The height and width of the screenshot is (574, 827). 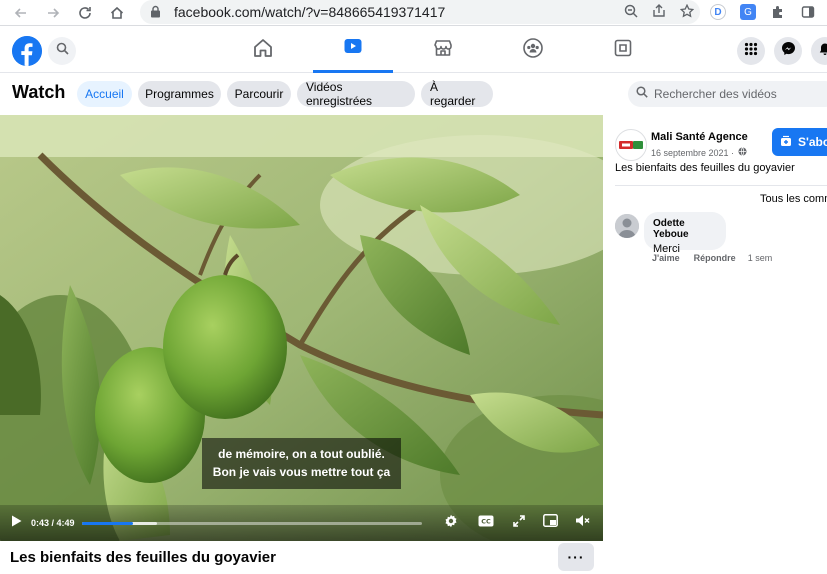 I want to click on captions-button: CC, so click(x=486, y=523).